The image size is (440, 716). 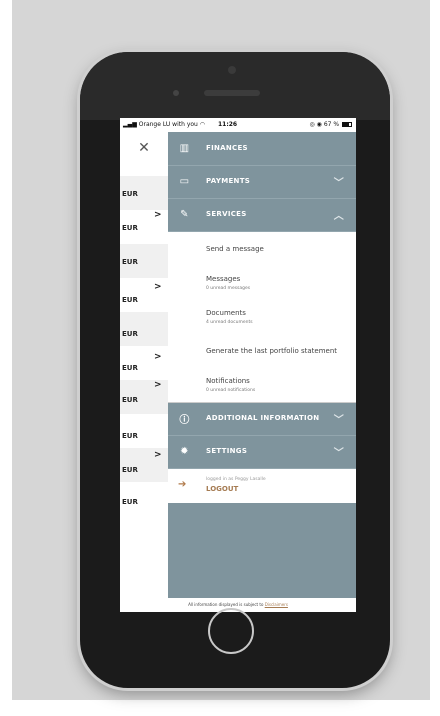 I want to click on phone-top-bezel, so click(x=235, y=86).